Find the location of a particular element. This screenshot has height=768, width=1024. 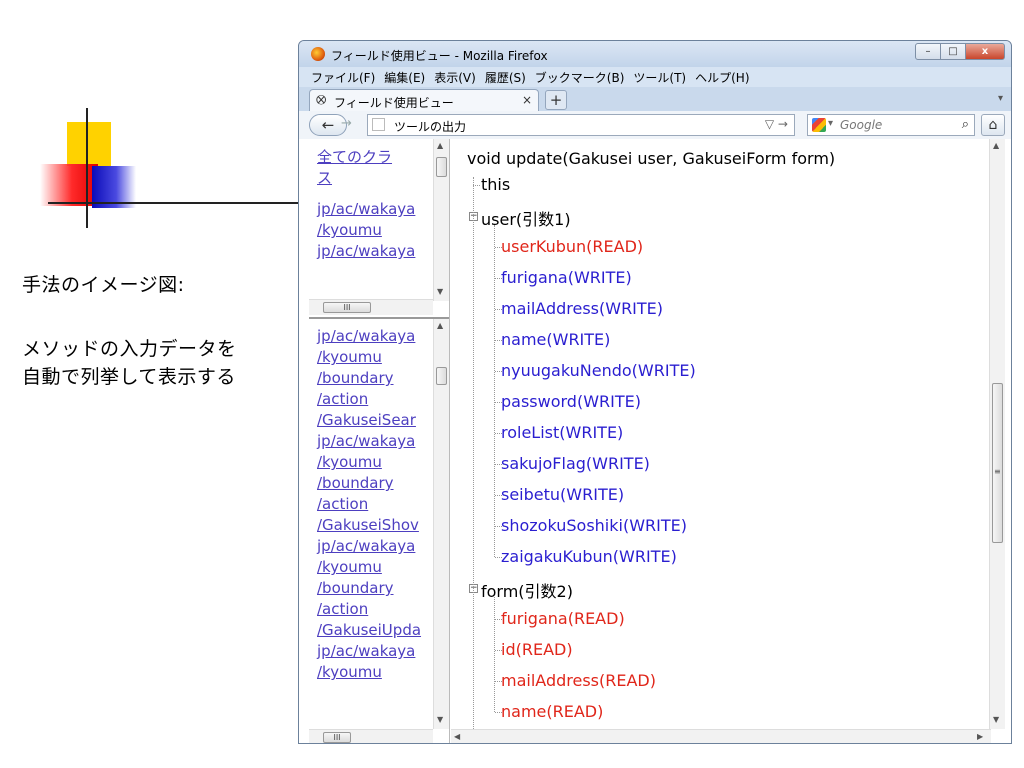

tree-node-field: mailAddress(WRITE) is located at coordinates (582, 308).